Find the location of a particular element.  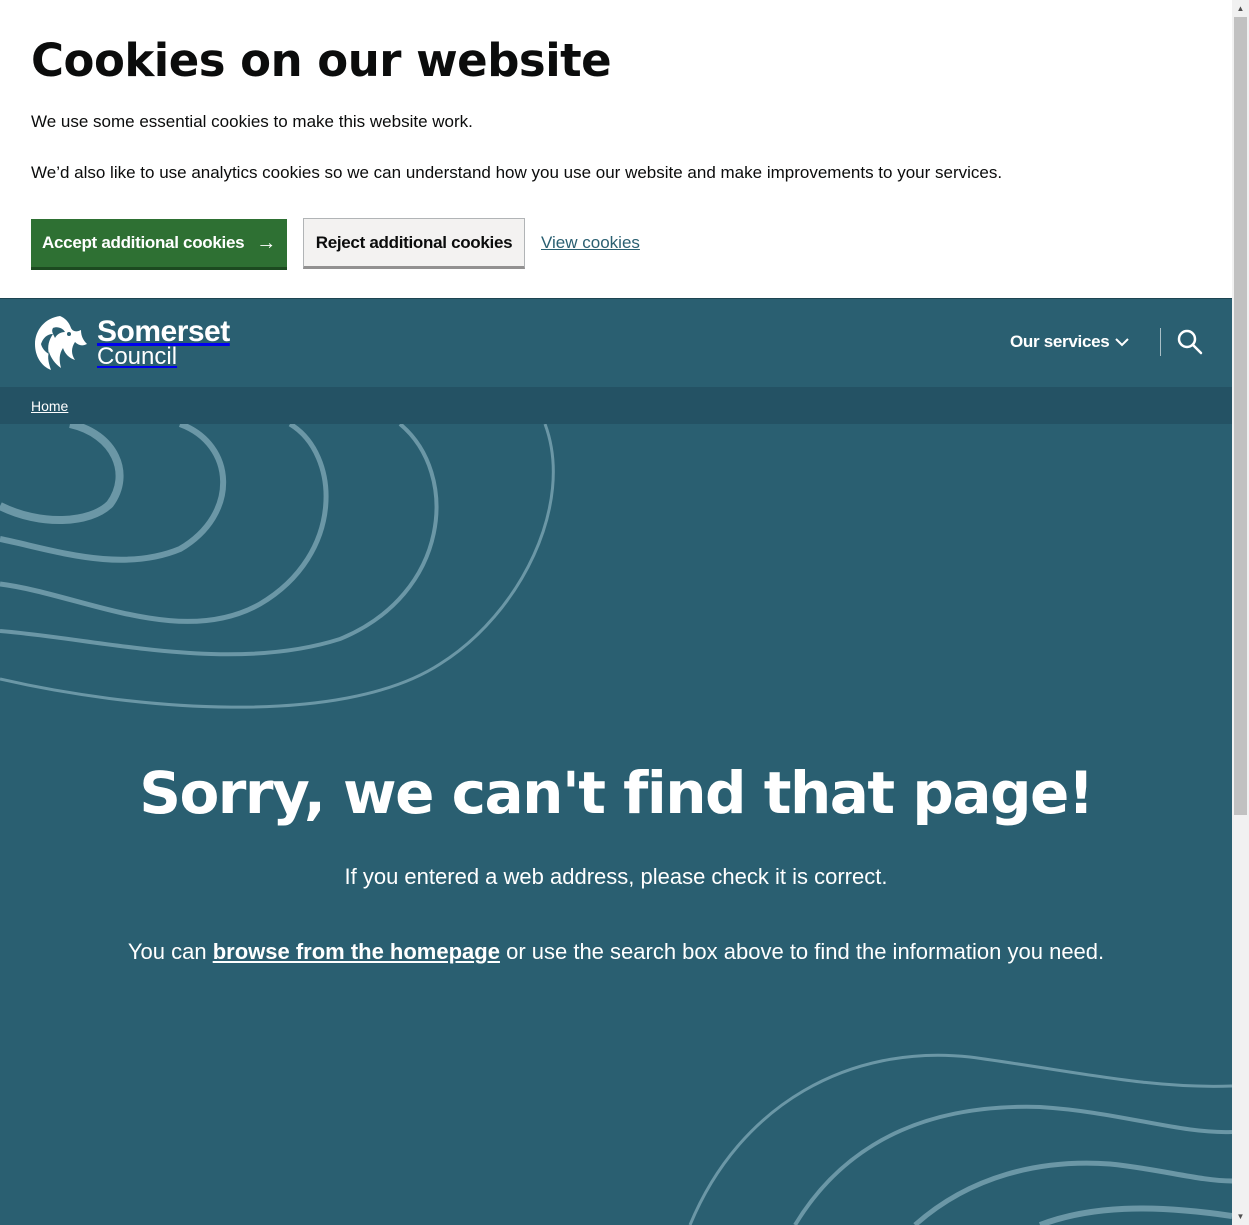

vertical-scrollbar: ▲ ▼ is located at coordinates (1240, 612).